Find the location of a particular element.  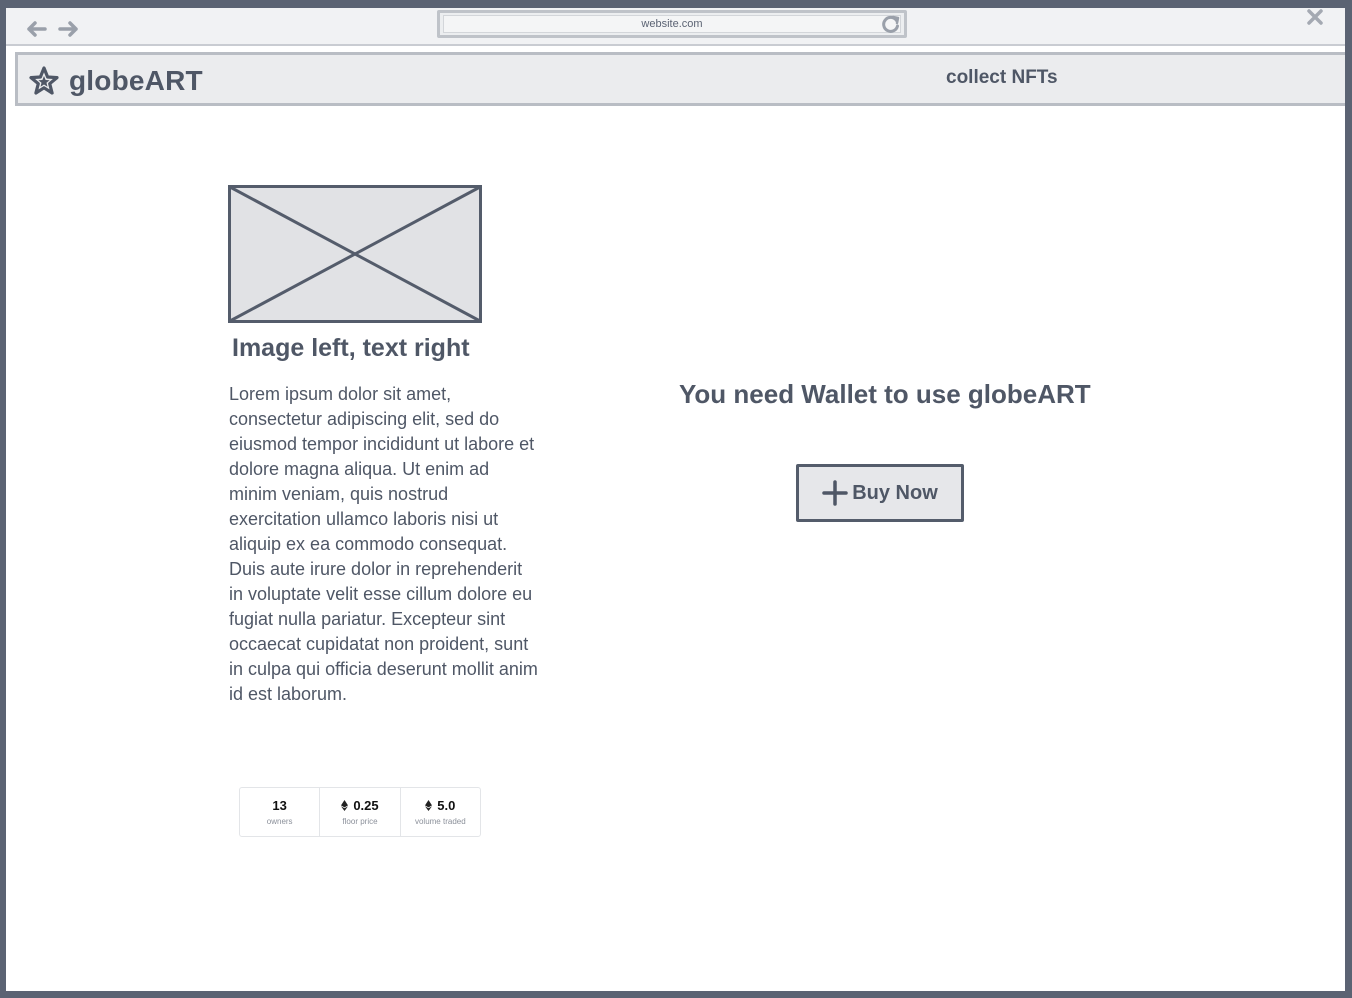

arrow-right-icon is located at coordinates (68, 29).